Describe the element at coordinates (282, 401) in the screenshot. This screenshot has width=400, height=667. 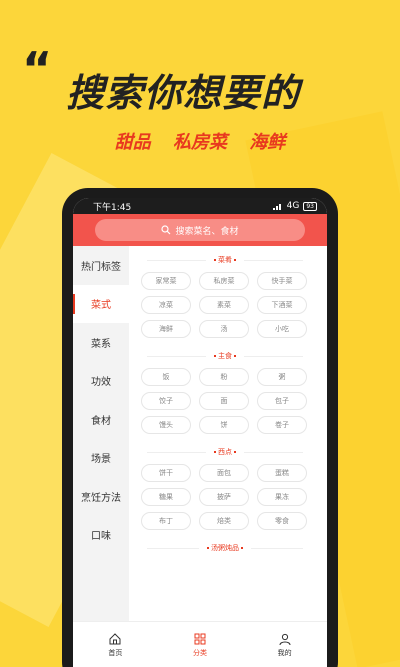
I see `tag-chip: 包子` at that location.